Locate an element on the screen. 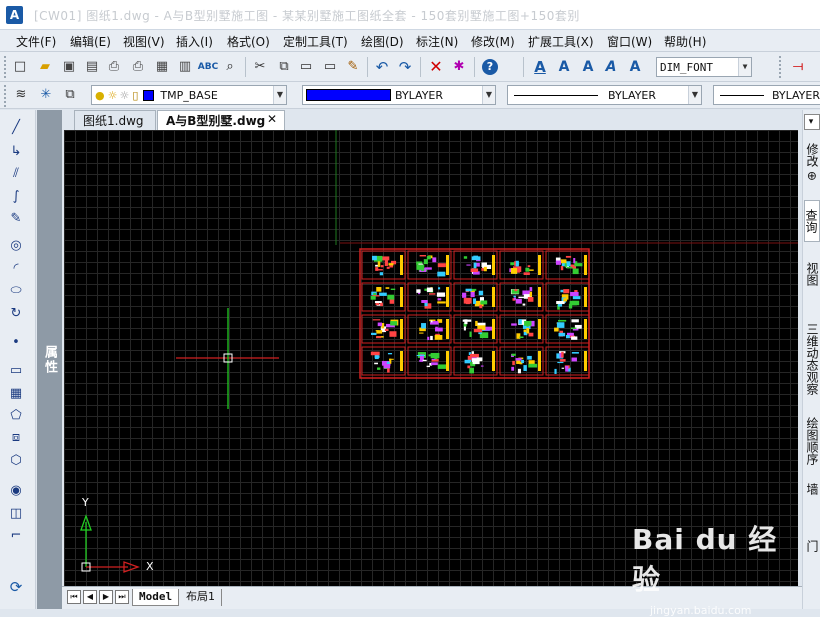 This screenshot has height=617, width=820. first-tab-button: ⏮ is located at coordinates (74, 597).